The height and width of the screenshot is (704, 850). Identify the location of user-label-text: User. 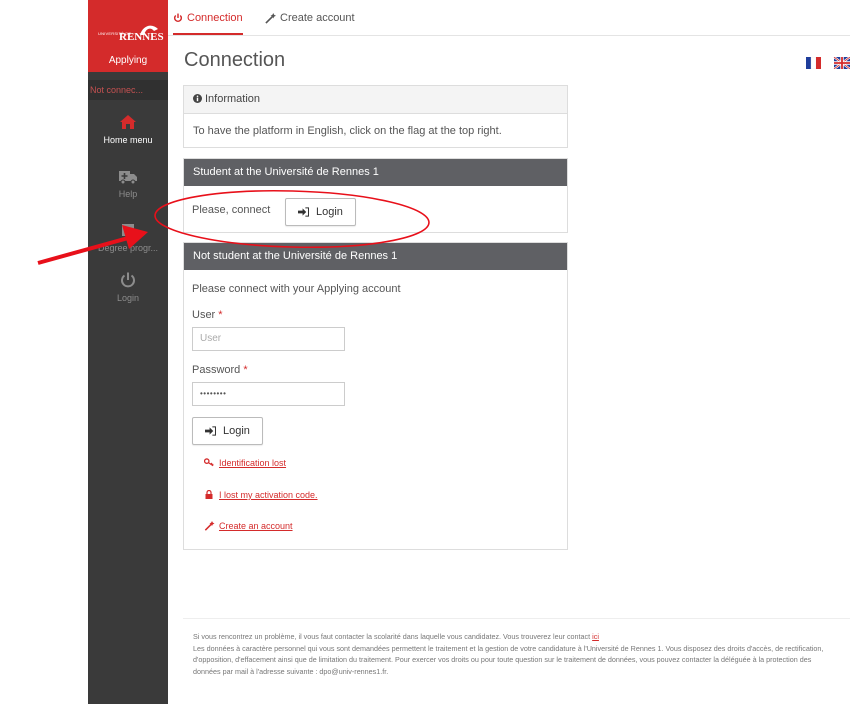
(204, 315).